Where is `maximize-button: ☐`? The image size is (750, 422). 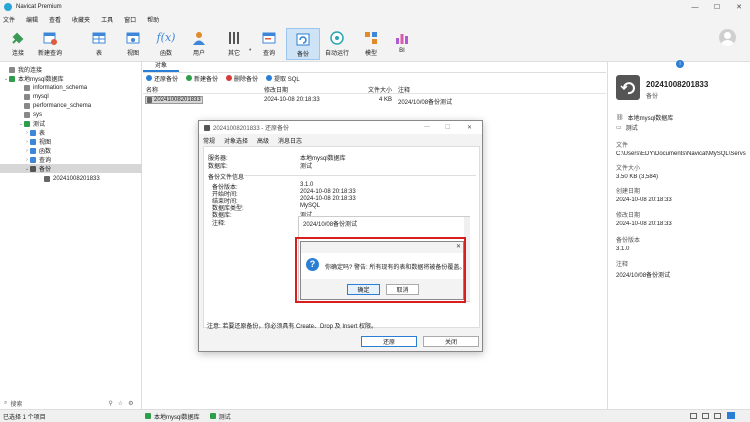
maximize-button: ☐ is located at coordinates (717, 7).